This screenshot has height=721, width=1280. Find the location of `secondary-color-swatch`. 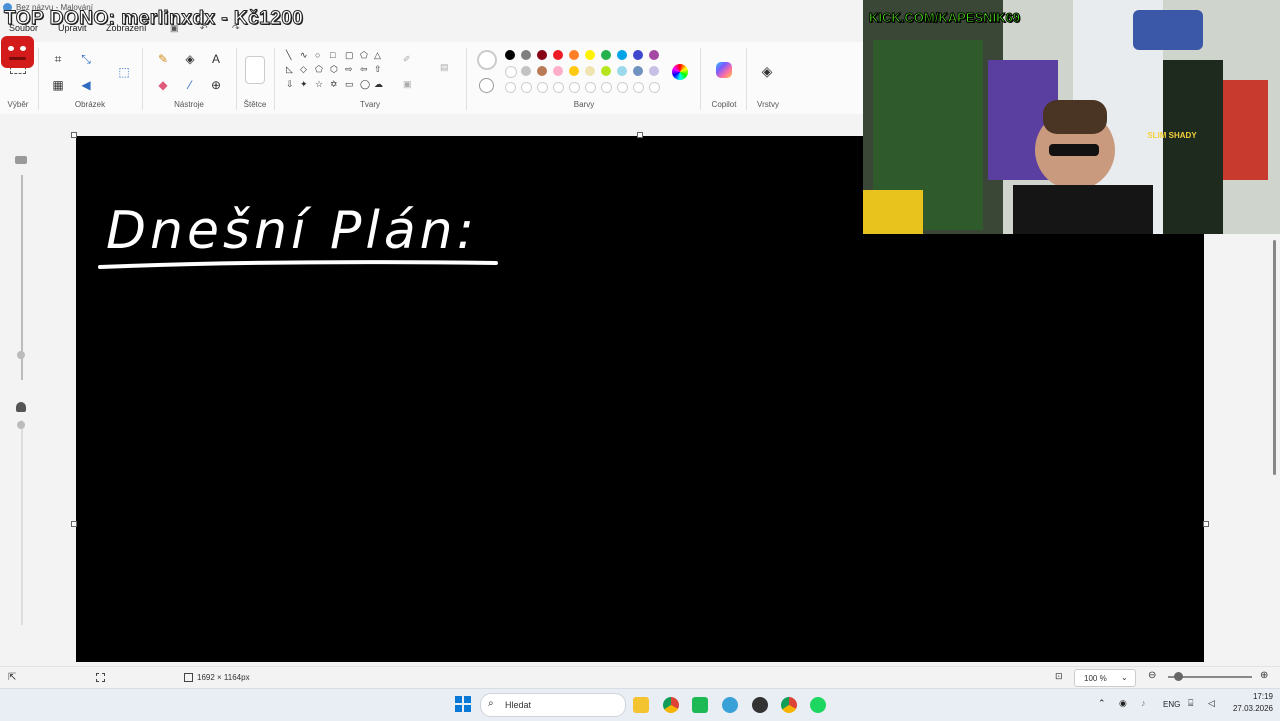

secondary-color-swatch is located at coordinates (486, 85).